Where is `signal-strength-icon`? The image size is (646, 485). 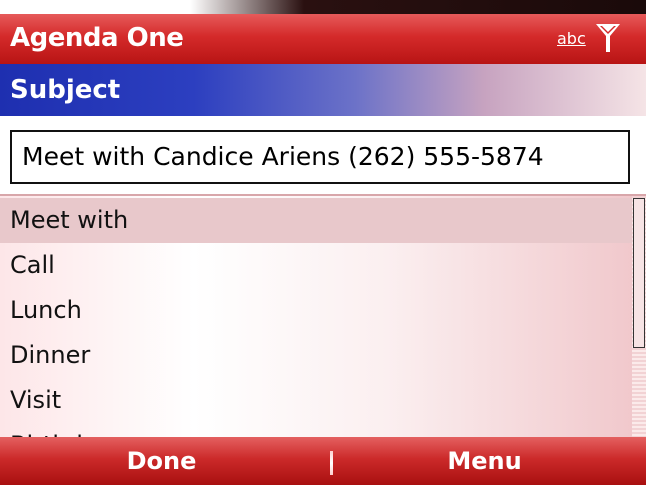 signal-strength-icon is located at coordinates (608, 38).